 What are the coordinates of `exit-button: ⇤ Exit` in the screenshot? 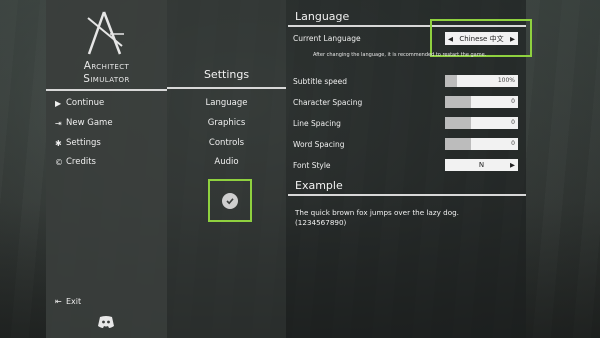 It's located at (68, 301).